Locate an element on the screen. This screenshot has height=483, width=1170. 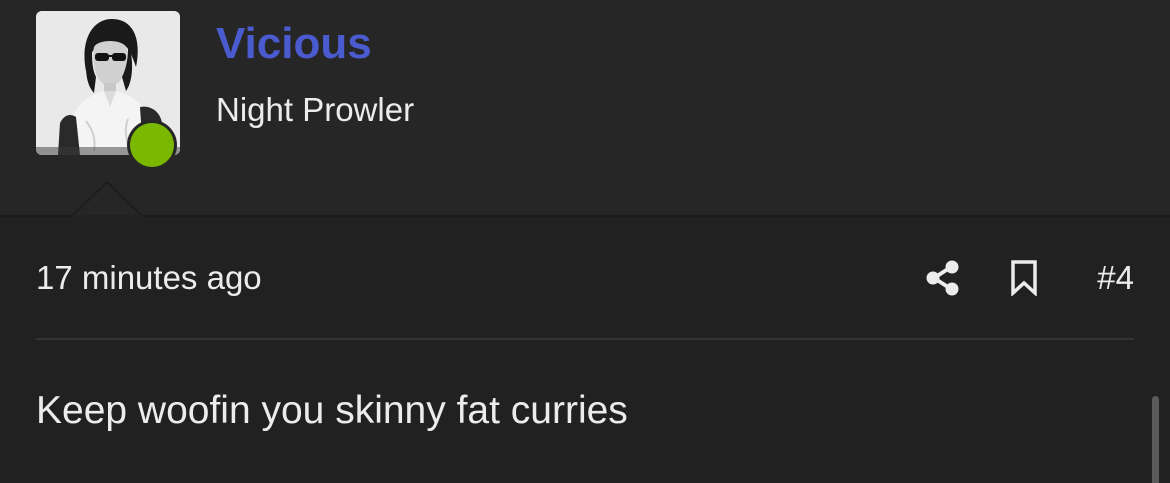
post-divider is located at coordinates (585, 339).